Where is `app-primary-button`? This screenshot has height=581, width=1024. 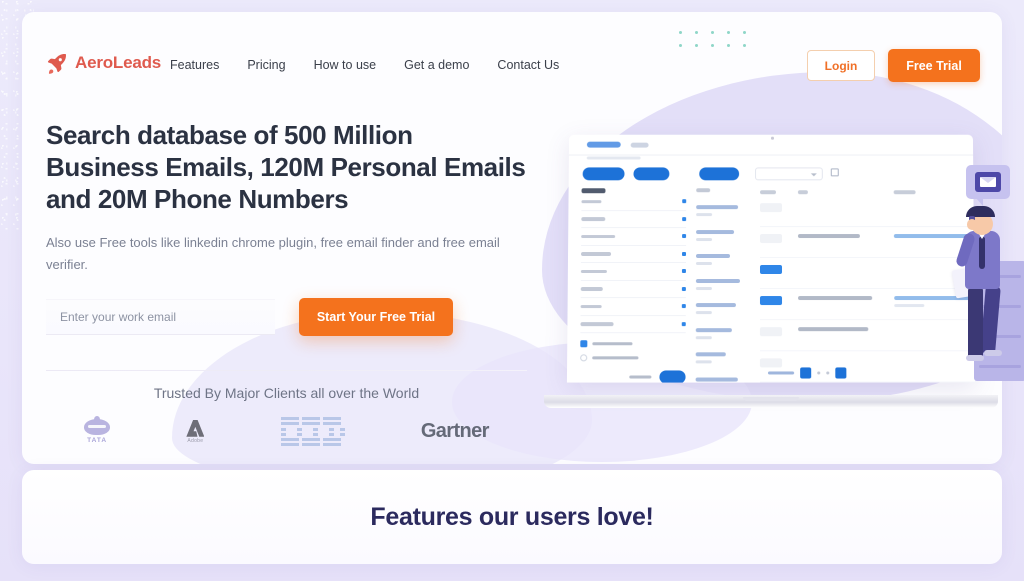
app-primary-button is located at coordinates (603, 174).